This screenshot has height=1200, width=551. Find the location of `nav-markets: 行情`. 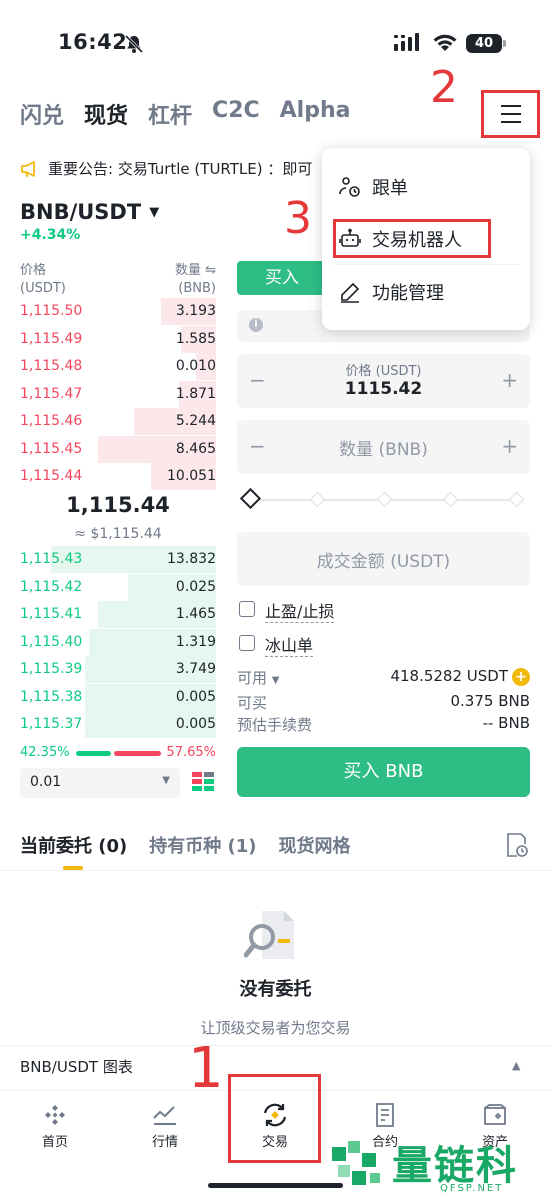

nav-markets: 行情 is located at coordinates (165, 1120).